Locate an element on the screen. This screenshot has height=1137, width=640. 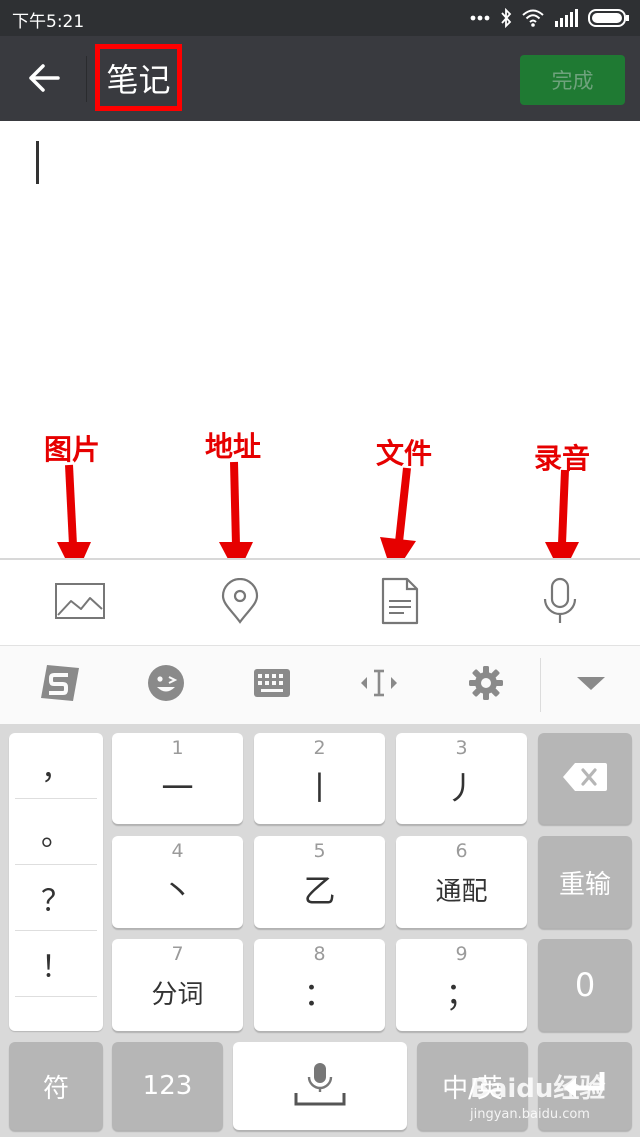
key-number: 6 is located at coordinates (461, 851).